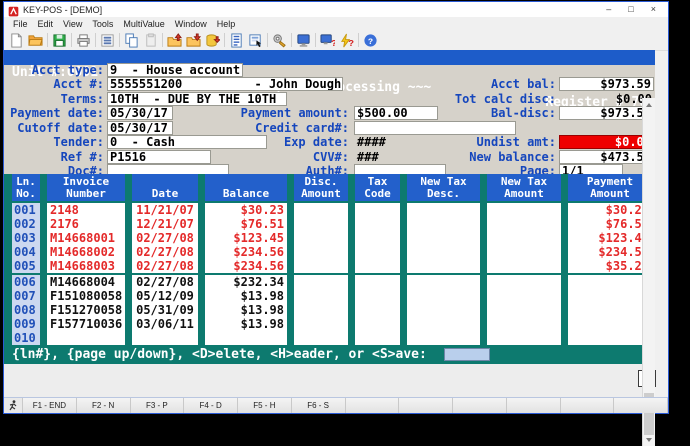 This screenshot has height=446, width=690. Describe the element at coordinates (165, 296) in the screenshot. I see `cell-date: 05/12/09` at that location.